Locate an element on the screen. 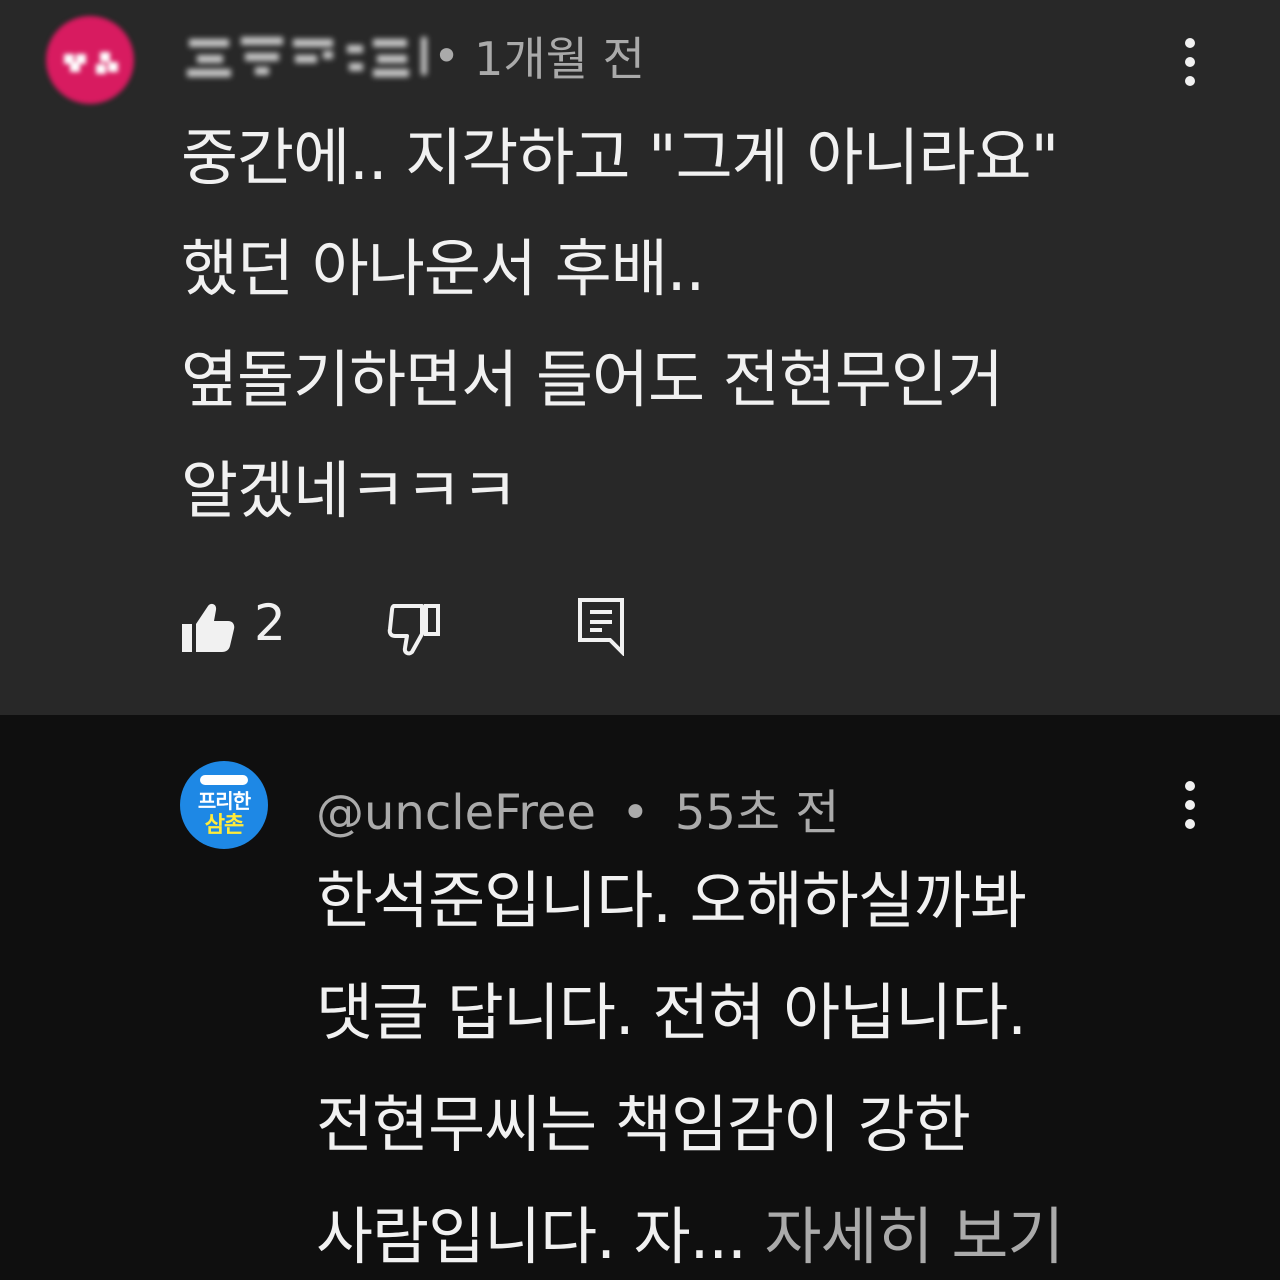  avatar-text-line2: 삼촌 is located at coordinates (224, 825).